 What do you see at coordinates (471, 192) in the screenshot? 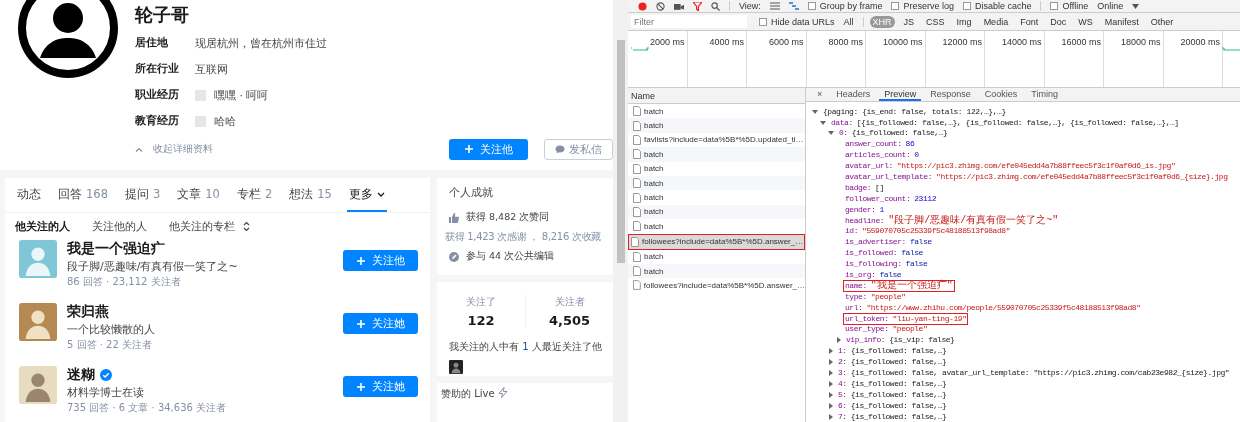
I see `card-title: 个人成就` at bounding box center [471, 192].